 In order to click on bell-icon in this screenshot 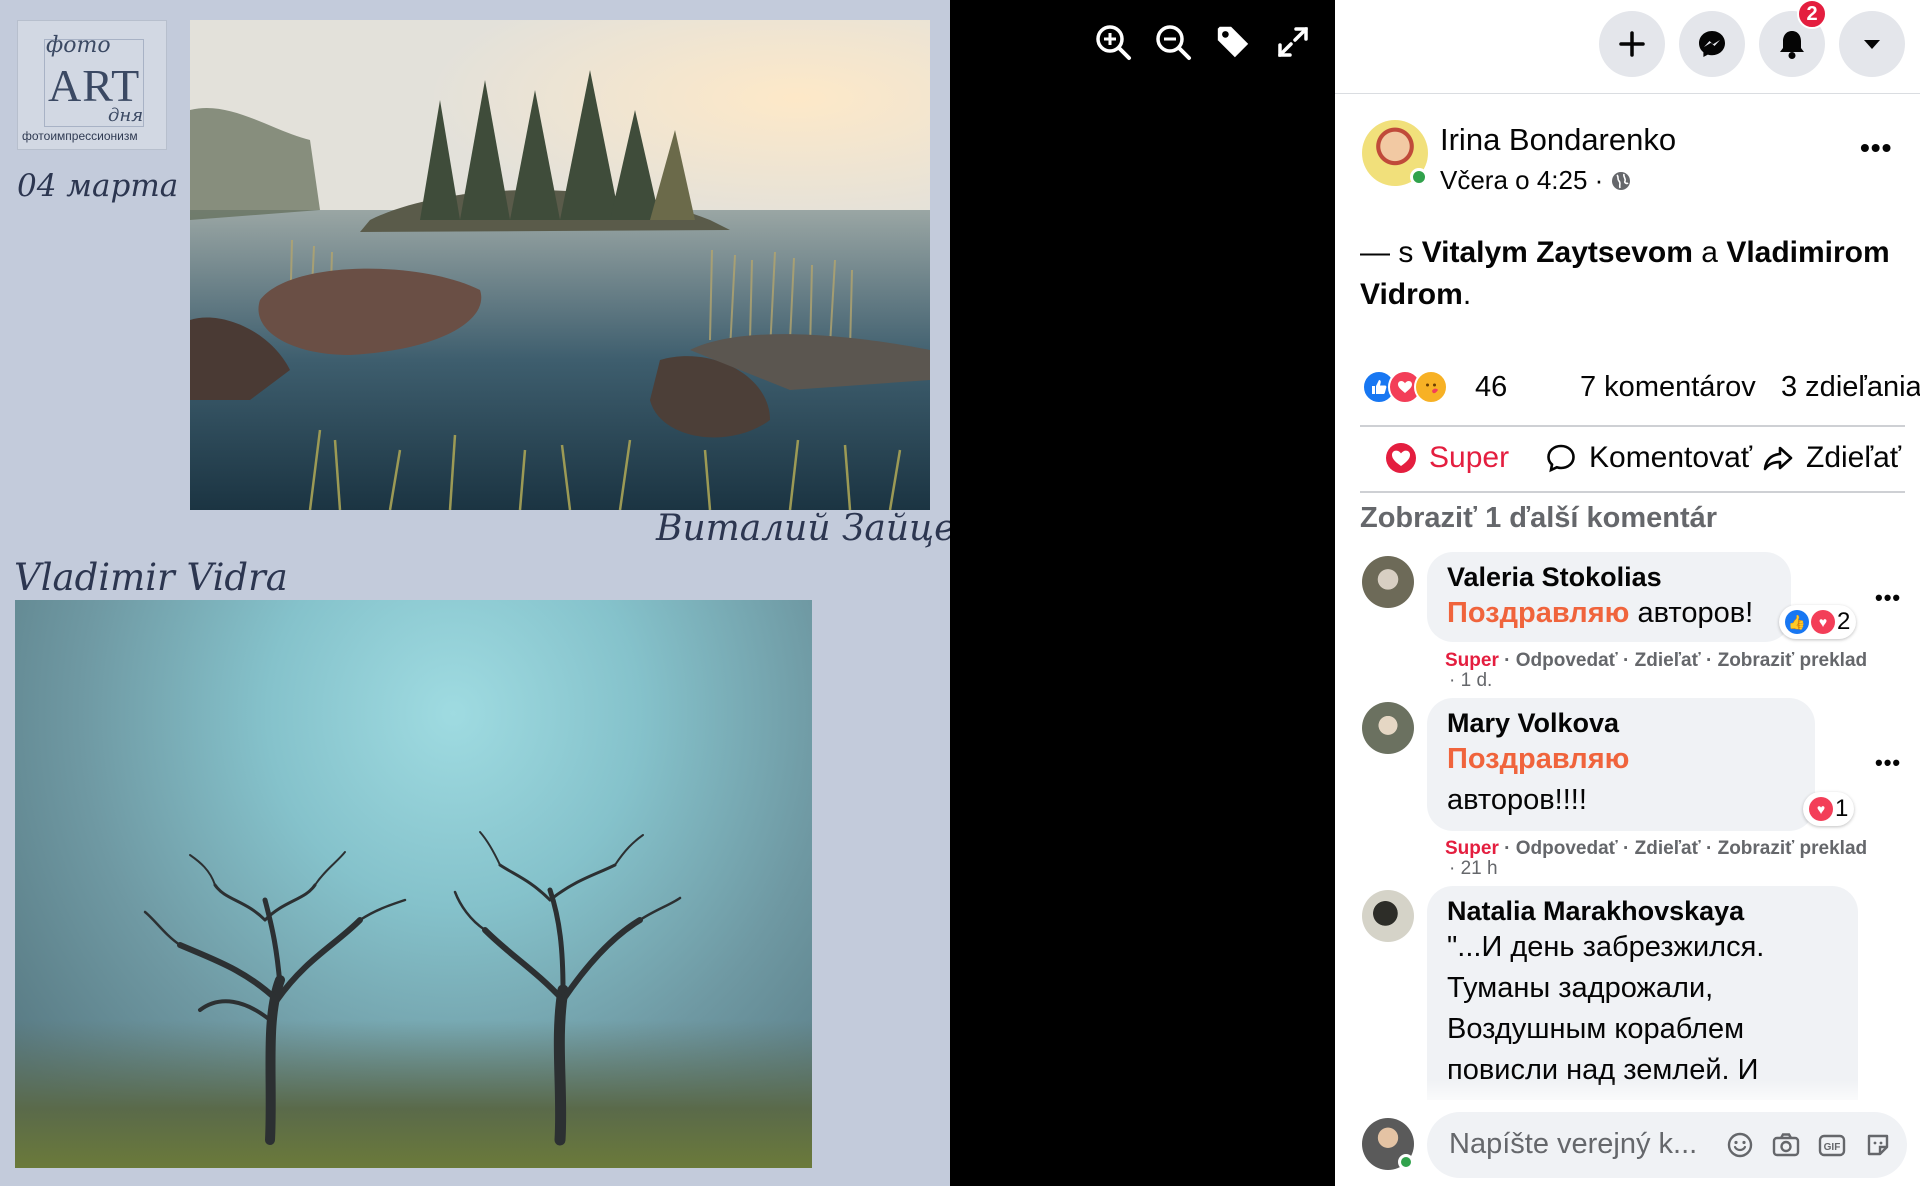, I will do `click(1792, 45)`.